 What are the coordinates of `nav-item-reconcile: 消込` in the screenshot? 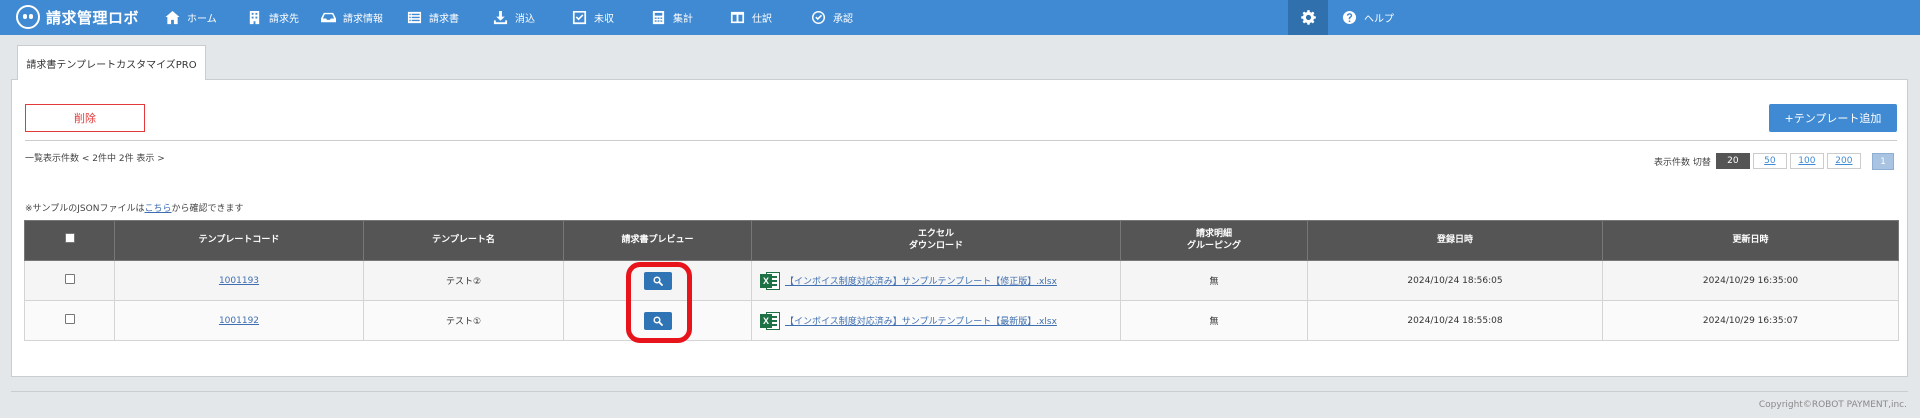 It's located at (514, 17).